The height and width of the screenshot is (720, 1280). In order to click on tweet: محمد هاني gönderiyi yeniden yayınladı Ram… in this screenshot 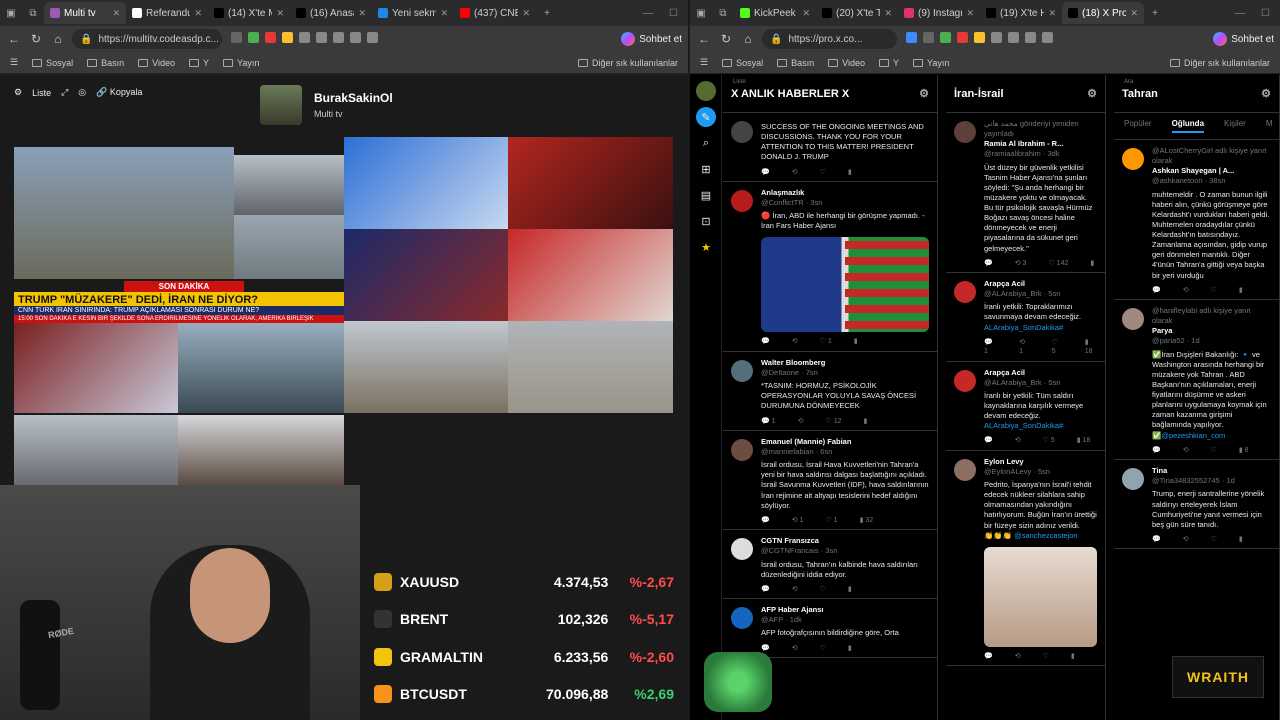, I will do `click(1025, 193)`.